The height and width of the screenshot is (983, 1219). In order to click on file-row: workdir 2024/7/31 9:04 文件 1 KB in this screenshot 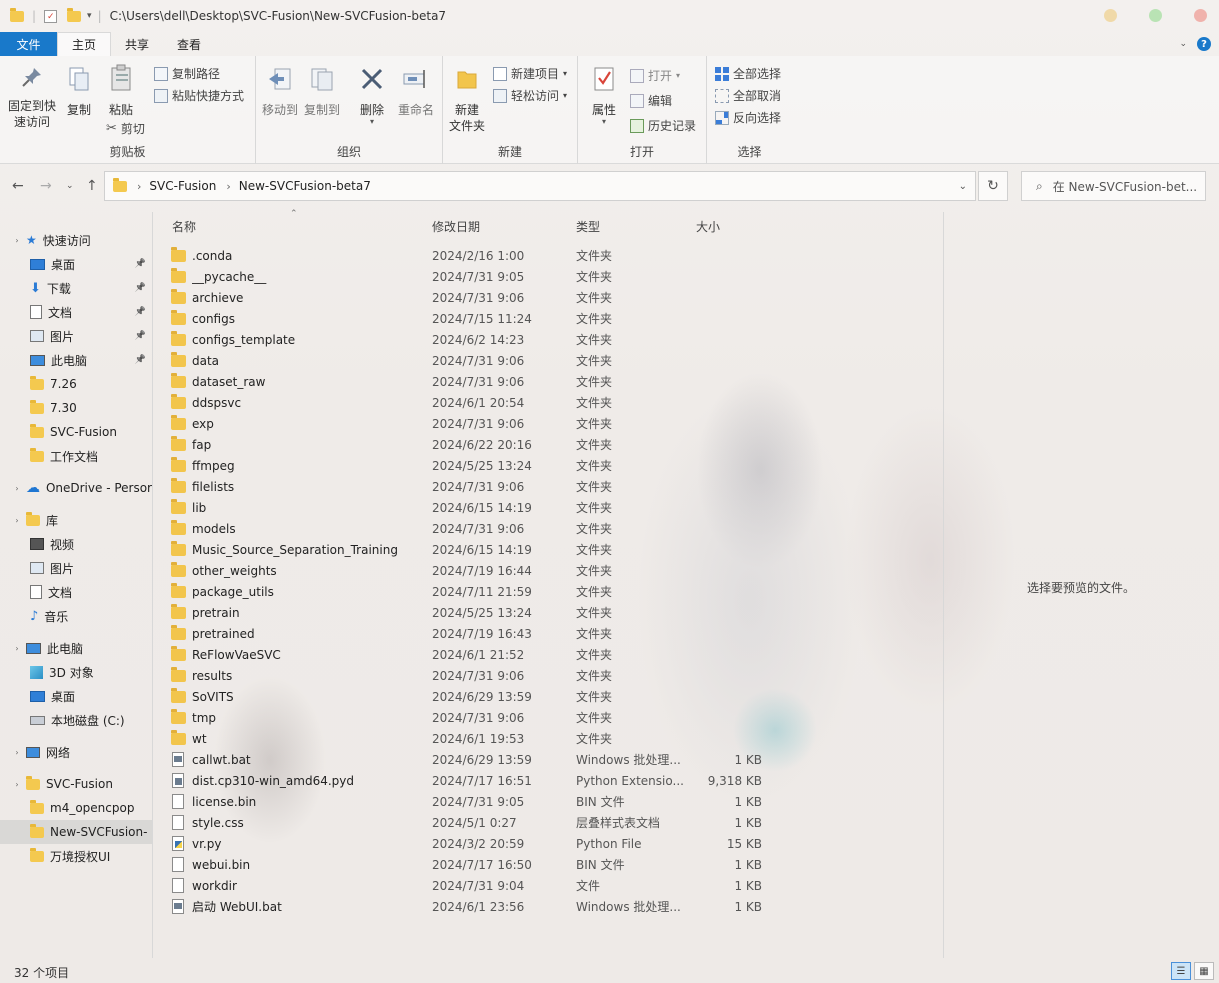, I will do `click(550, 885)`.